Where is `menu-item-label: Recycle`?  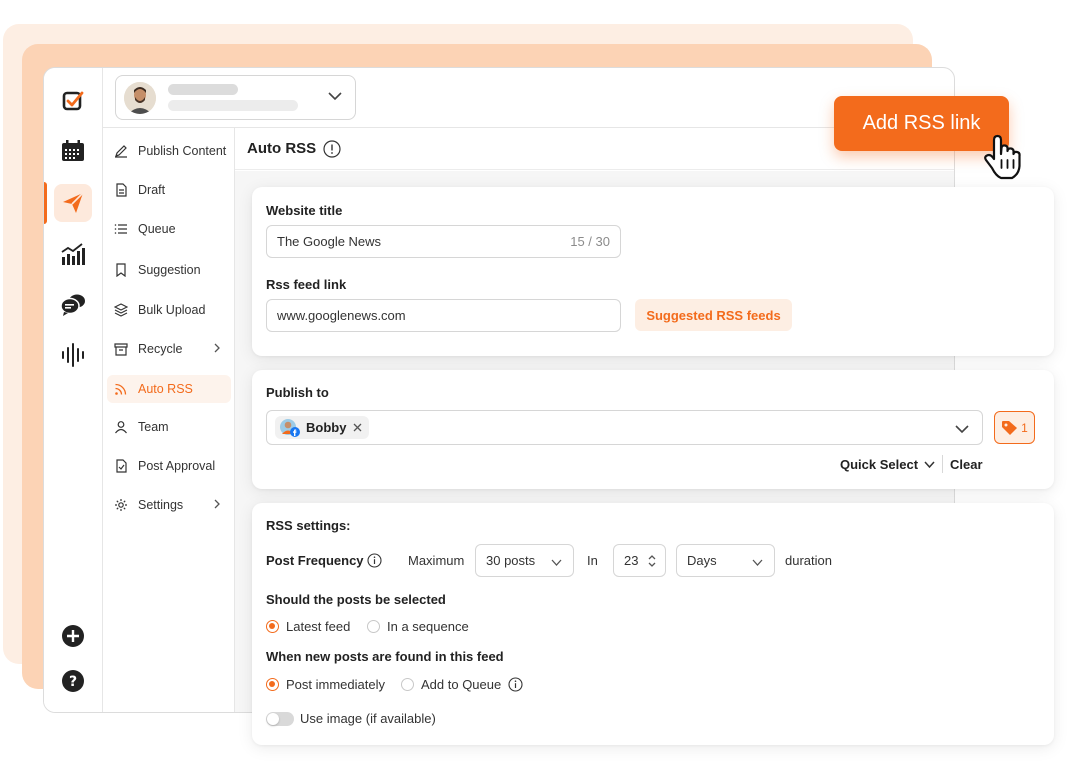
menu-item-label: Recycle is located at coordinates (160, 349).